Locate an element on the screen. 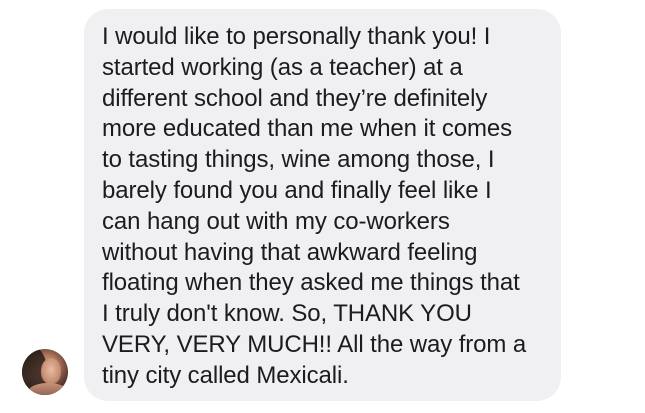 The image size is (645, 413). avatar is located at coordinates (45, 372).